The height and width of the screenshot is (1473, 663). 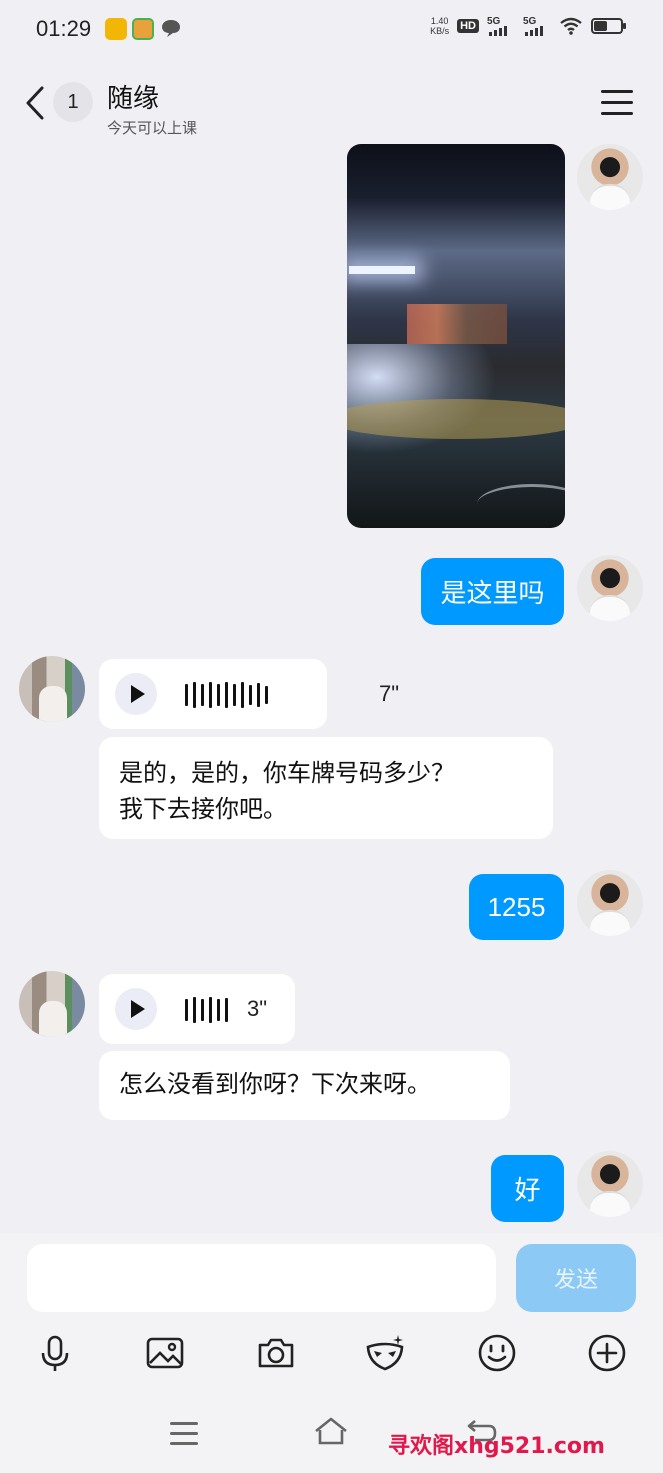 I want to click on recent-apps-icon, so click(x=184, y=1437).